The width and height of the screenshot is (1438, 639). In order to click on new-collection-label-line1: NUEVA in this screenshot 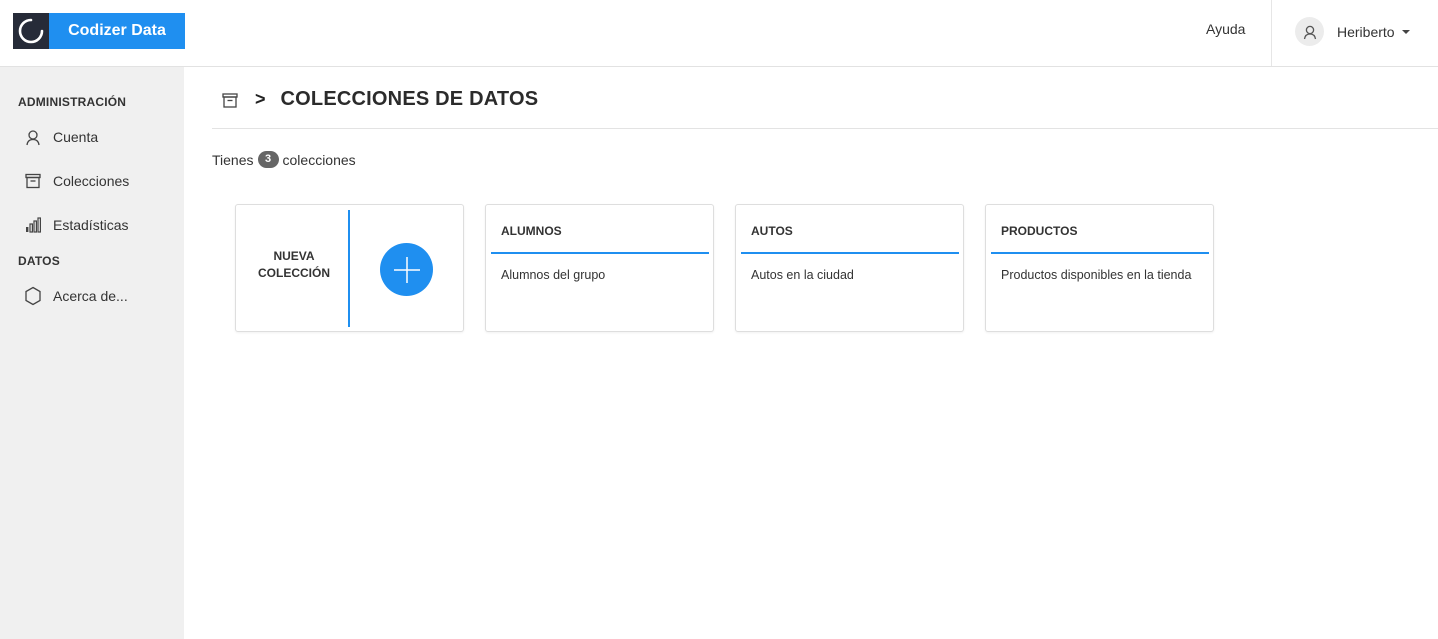, I will do `click(294, 256)`.